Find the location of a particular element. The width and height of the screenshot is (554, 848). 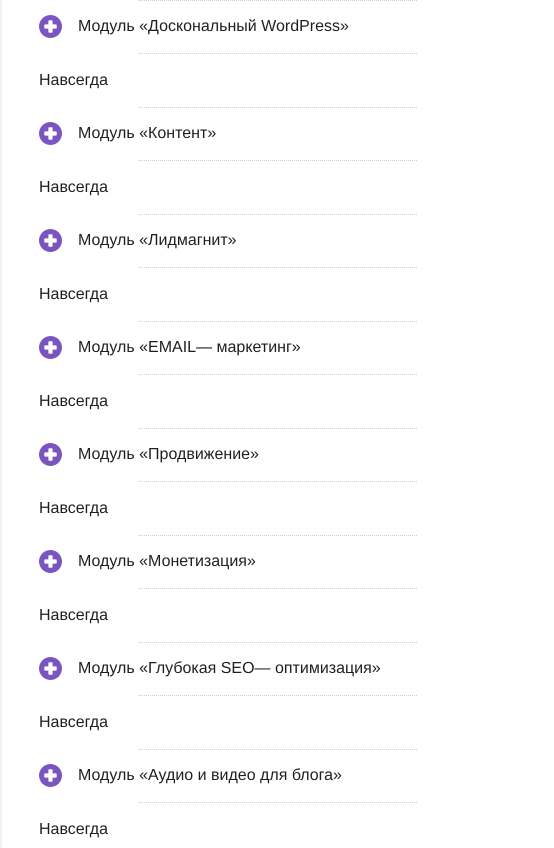

module-title: Модуль «Доскональный WordPress» is located at coordinates (213, 26).